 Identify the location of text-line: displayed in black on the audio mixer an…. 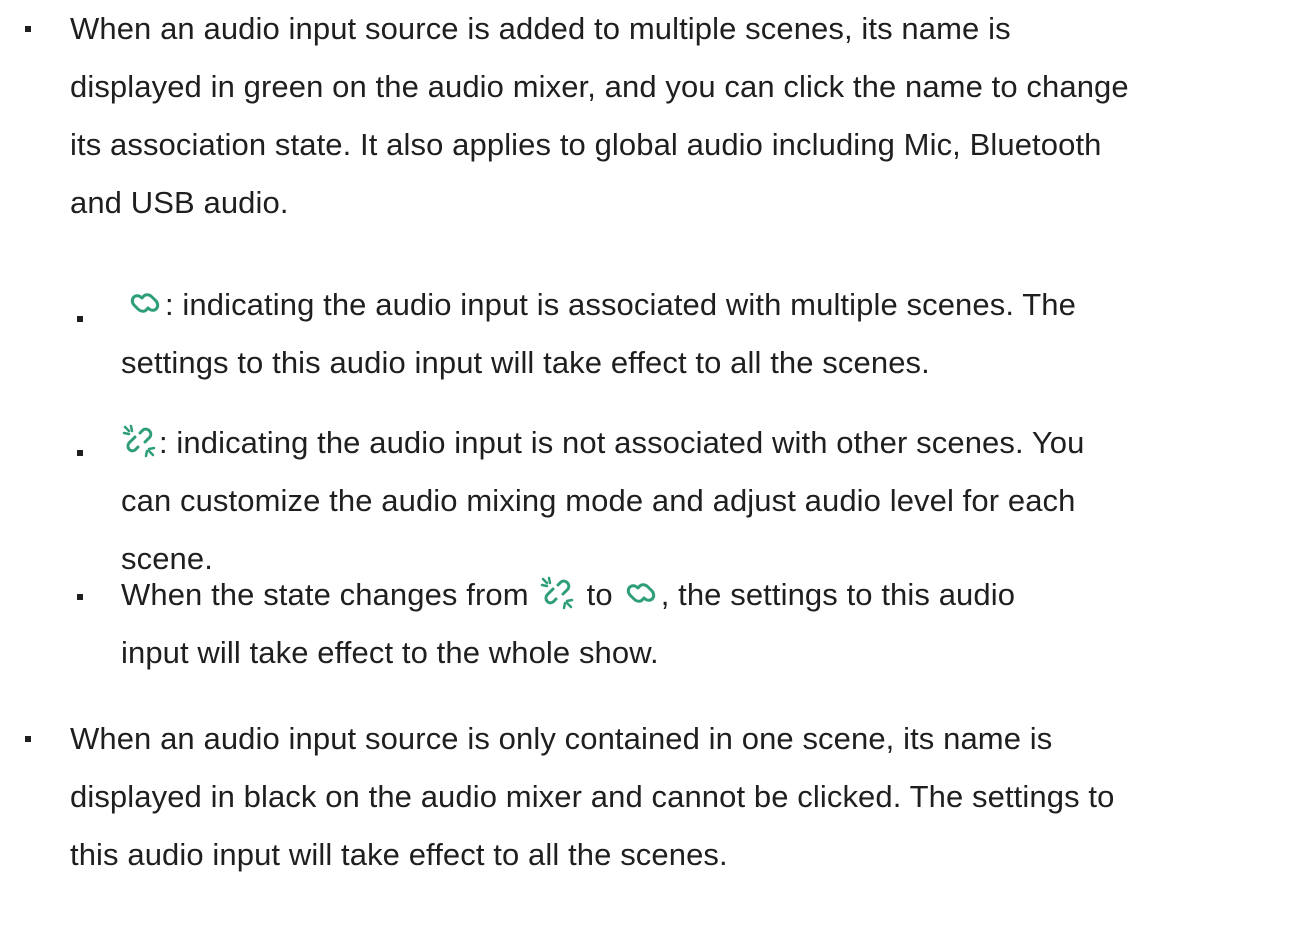
(592, 796).